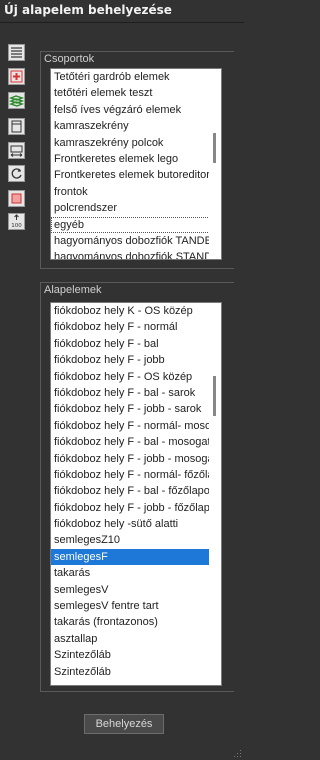  I want to click on insert-button: Behelyezés, so click(124, 724).